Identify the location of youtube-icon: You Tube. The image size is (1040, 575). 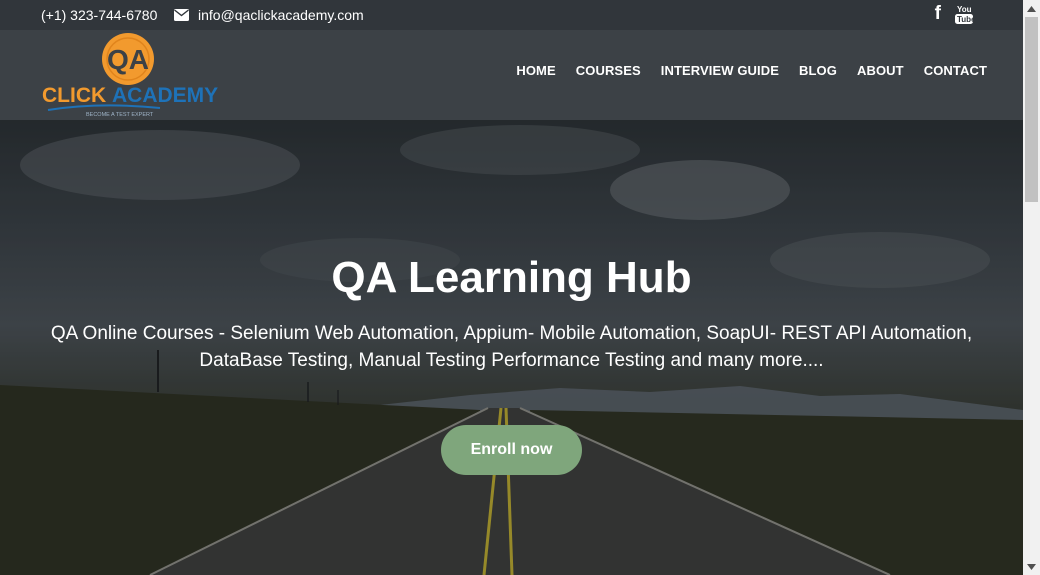
(964, 14).